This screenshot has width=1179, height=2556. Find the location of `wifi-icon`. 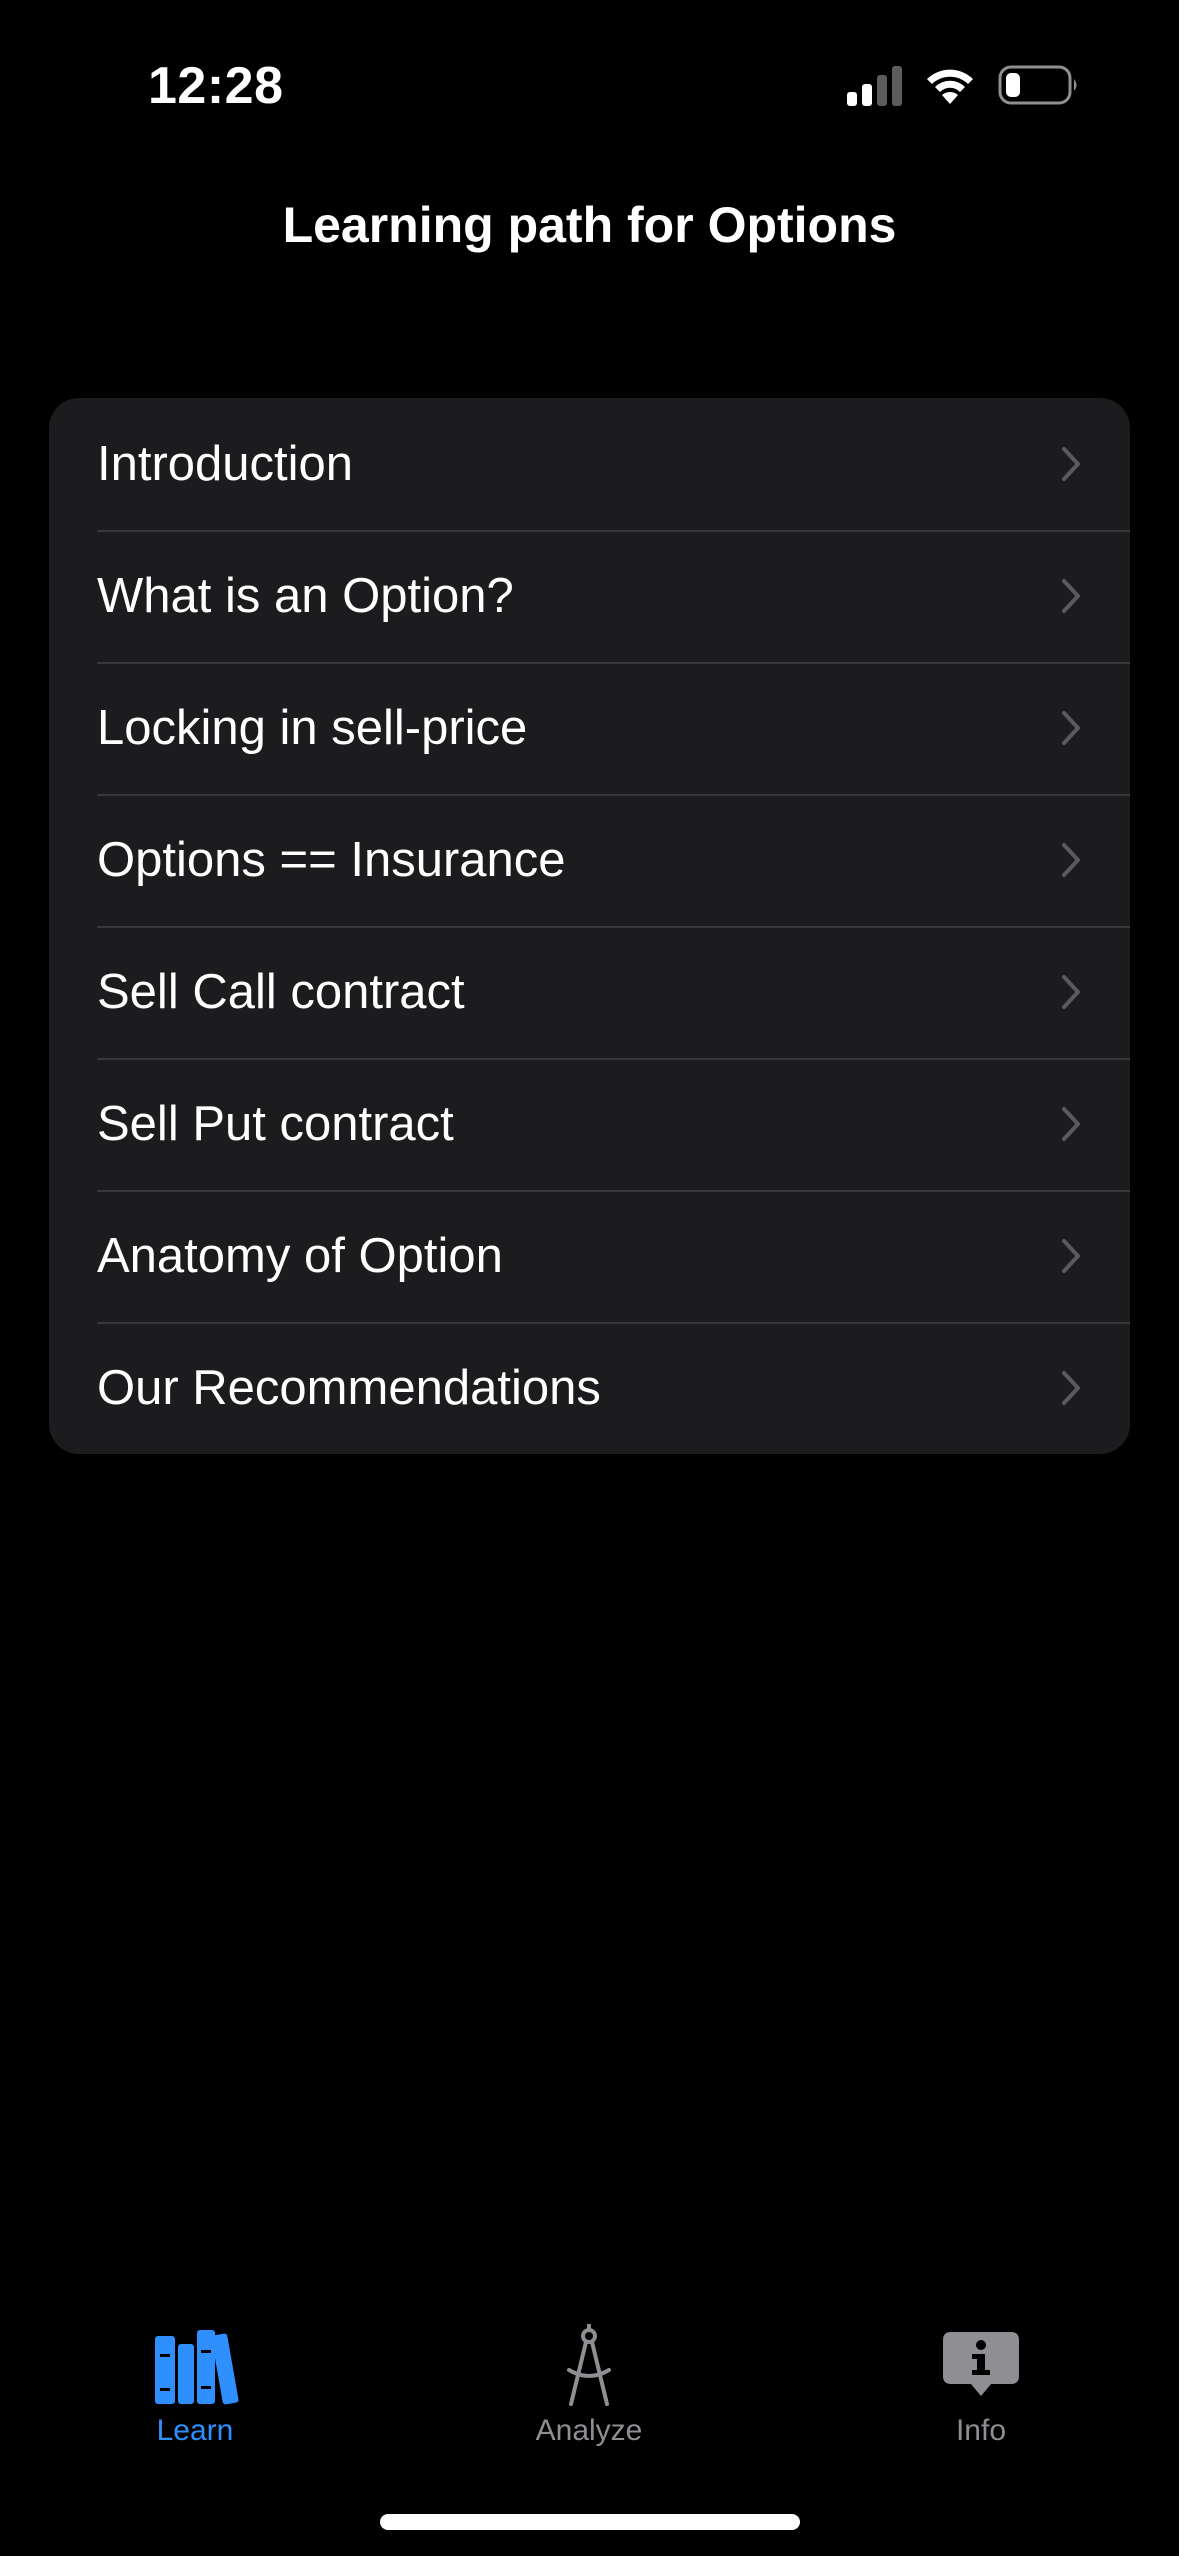

wifi-icon is located at coordinates (950, 86).